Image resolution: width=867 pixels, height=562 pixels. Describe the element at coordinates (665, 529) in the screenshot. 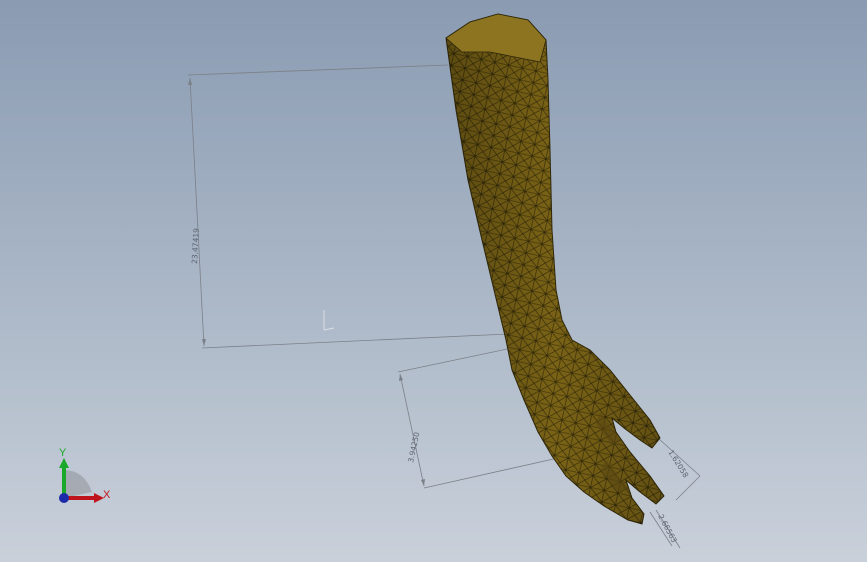

I see `dimension-finger-offset: 2.66563` at that location.